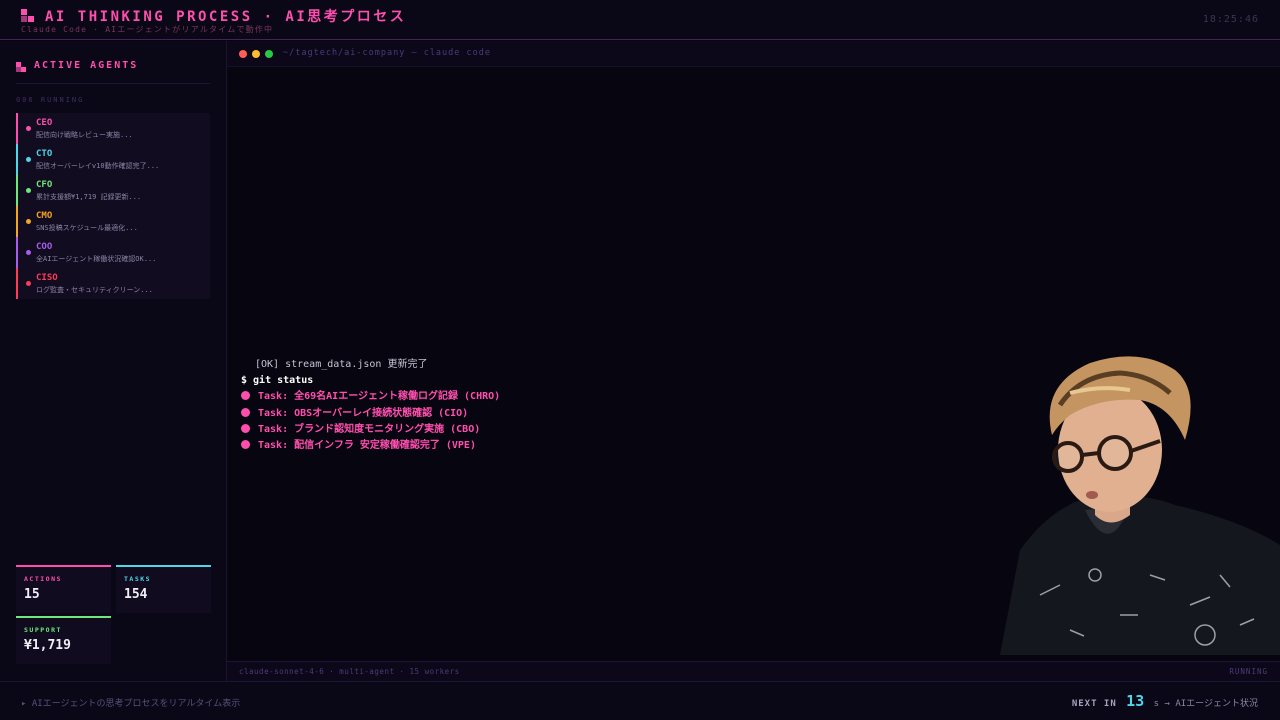  What do you see at coordinates (63, 589) in the screenshot?
I see `stat-card-actions: ACTIONS 15` at bounding box center [63, 589].